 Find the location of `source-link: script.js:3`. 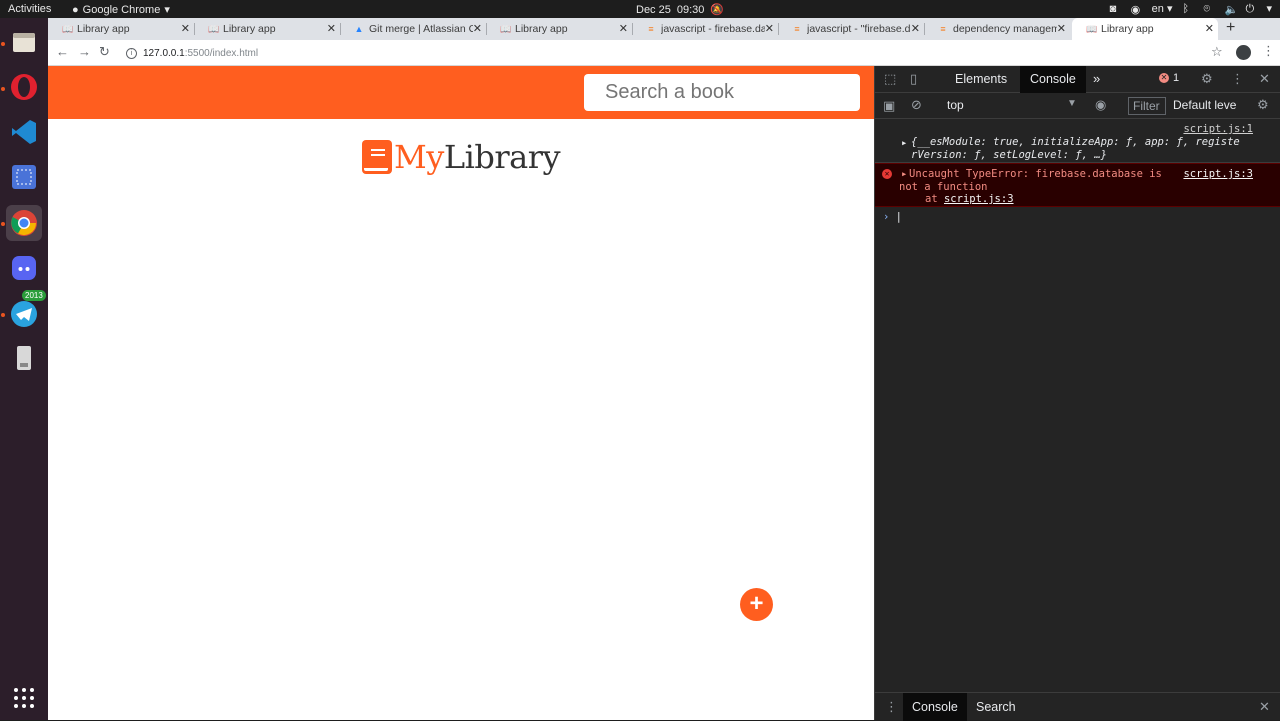

source-link: script.js:3 is located at coordinates (1218, 174).